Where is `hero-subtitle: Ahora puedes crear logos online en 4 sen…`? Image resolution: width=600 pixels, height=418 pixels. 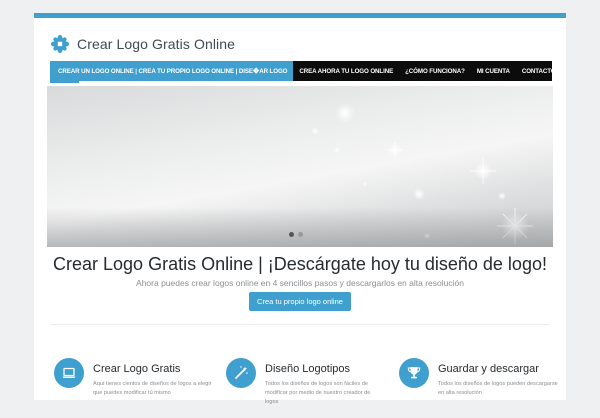
hero-subtitle: Ahora puedes crear logos online en 4 sen… is located at coordinates (300, 283).